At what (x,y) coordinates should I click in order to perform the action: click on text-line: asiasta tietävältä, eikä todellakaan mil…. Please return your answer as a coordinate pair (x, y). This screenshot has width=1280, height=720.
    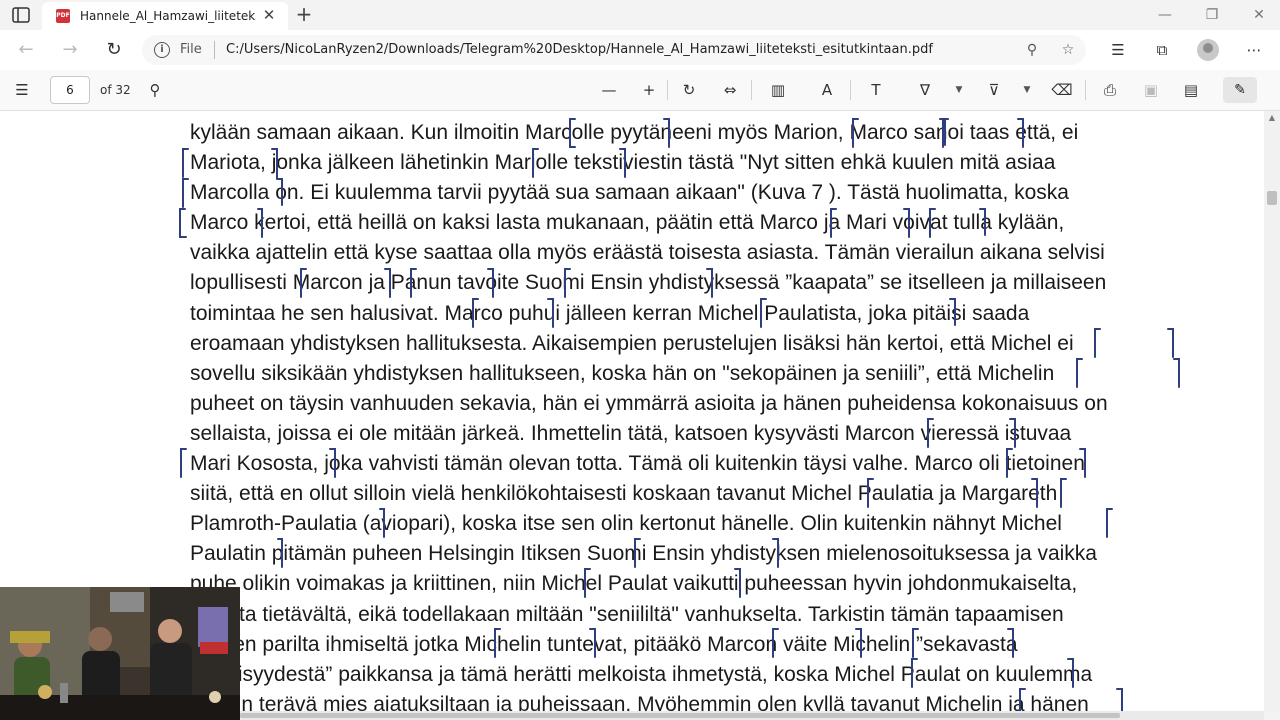
    Looking at the image, I should click on (627, 614).